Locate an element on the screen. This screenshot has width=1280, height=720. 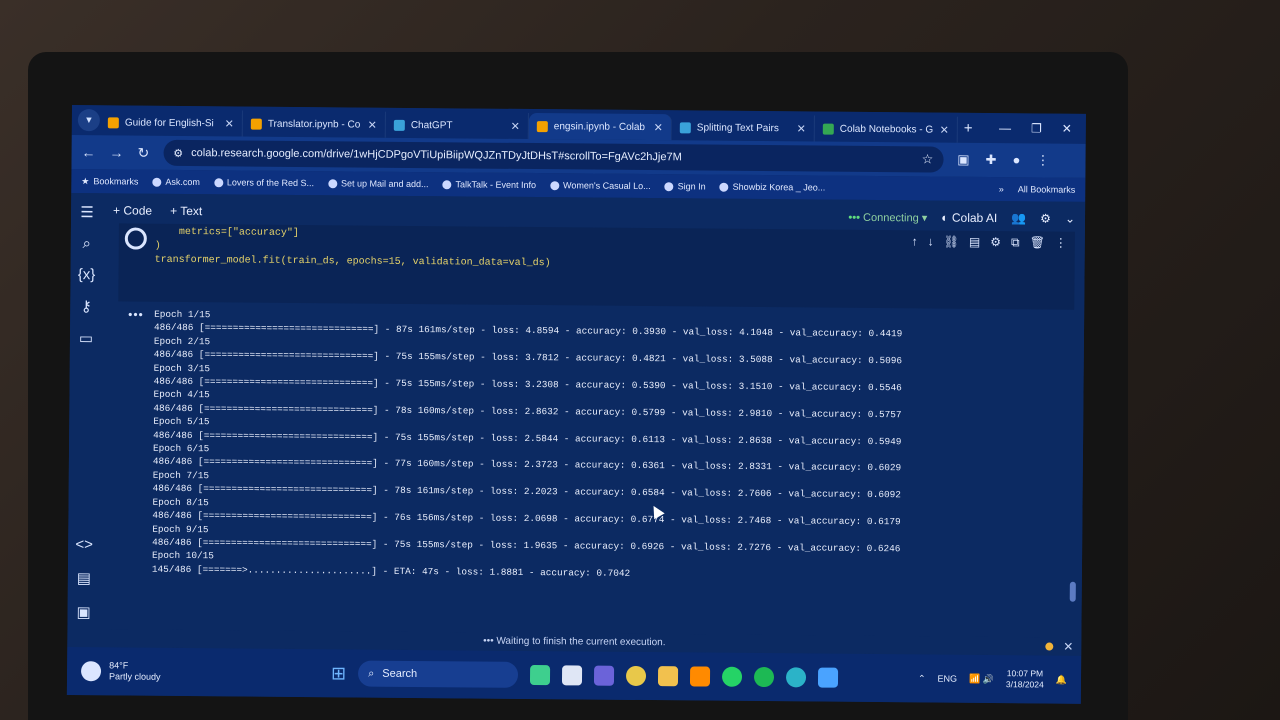
bookmark-star-icon: ☆ is located at coordinates (928, 159).